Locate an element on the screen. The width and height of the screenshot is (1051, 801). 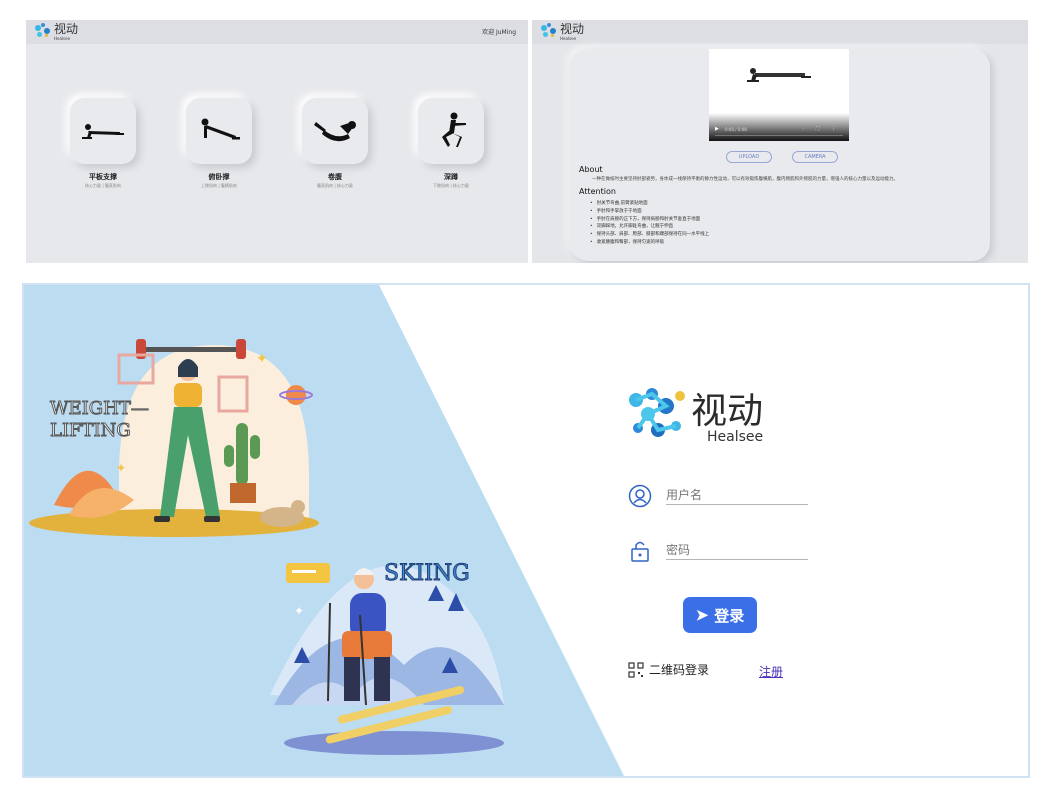
upload-button: UPLOAD is located at coordinates (749, 157).